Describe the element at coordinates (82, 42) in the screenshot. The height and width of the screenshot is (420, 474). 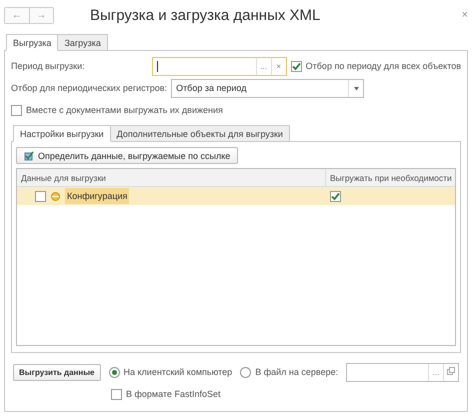
I see `tab: Загрузка` at that location.